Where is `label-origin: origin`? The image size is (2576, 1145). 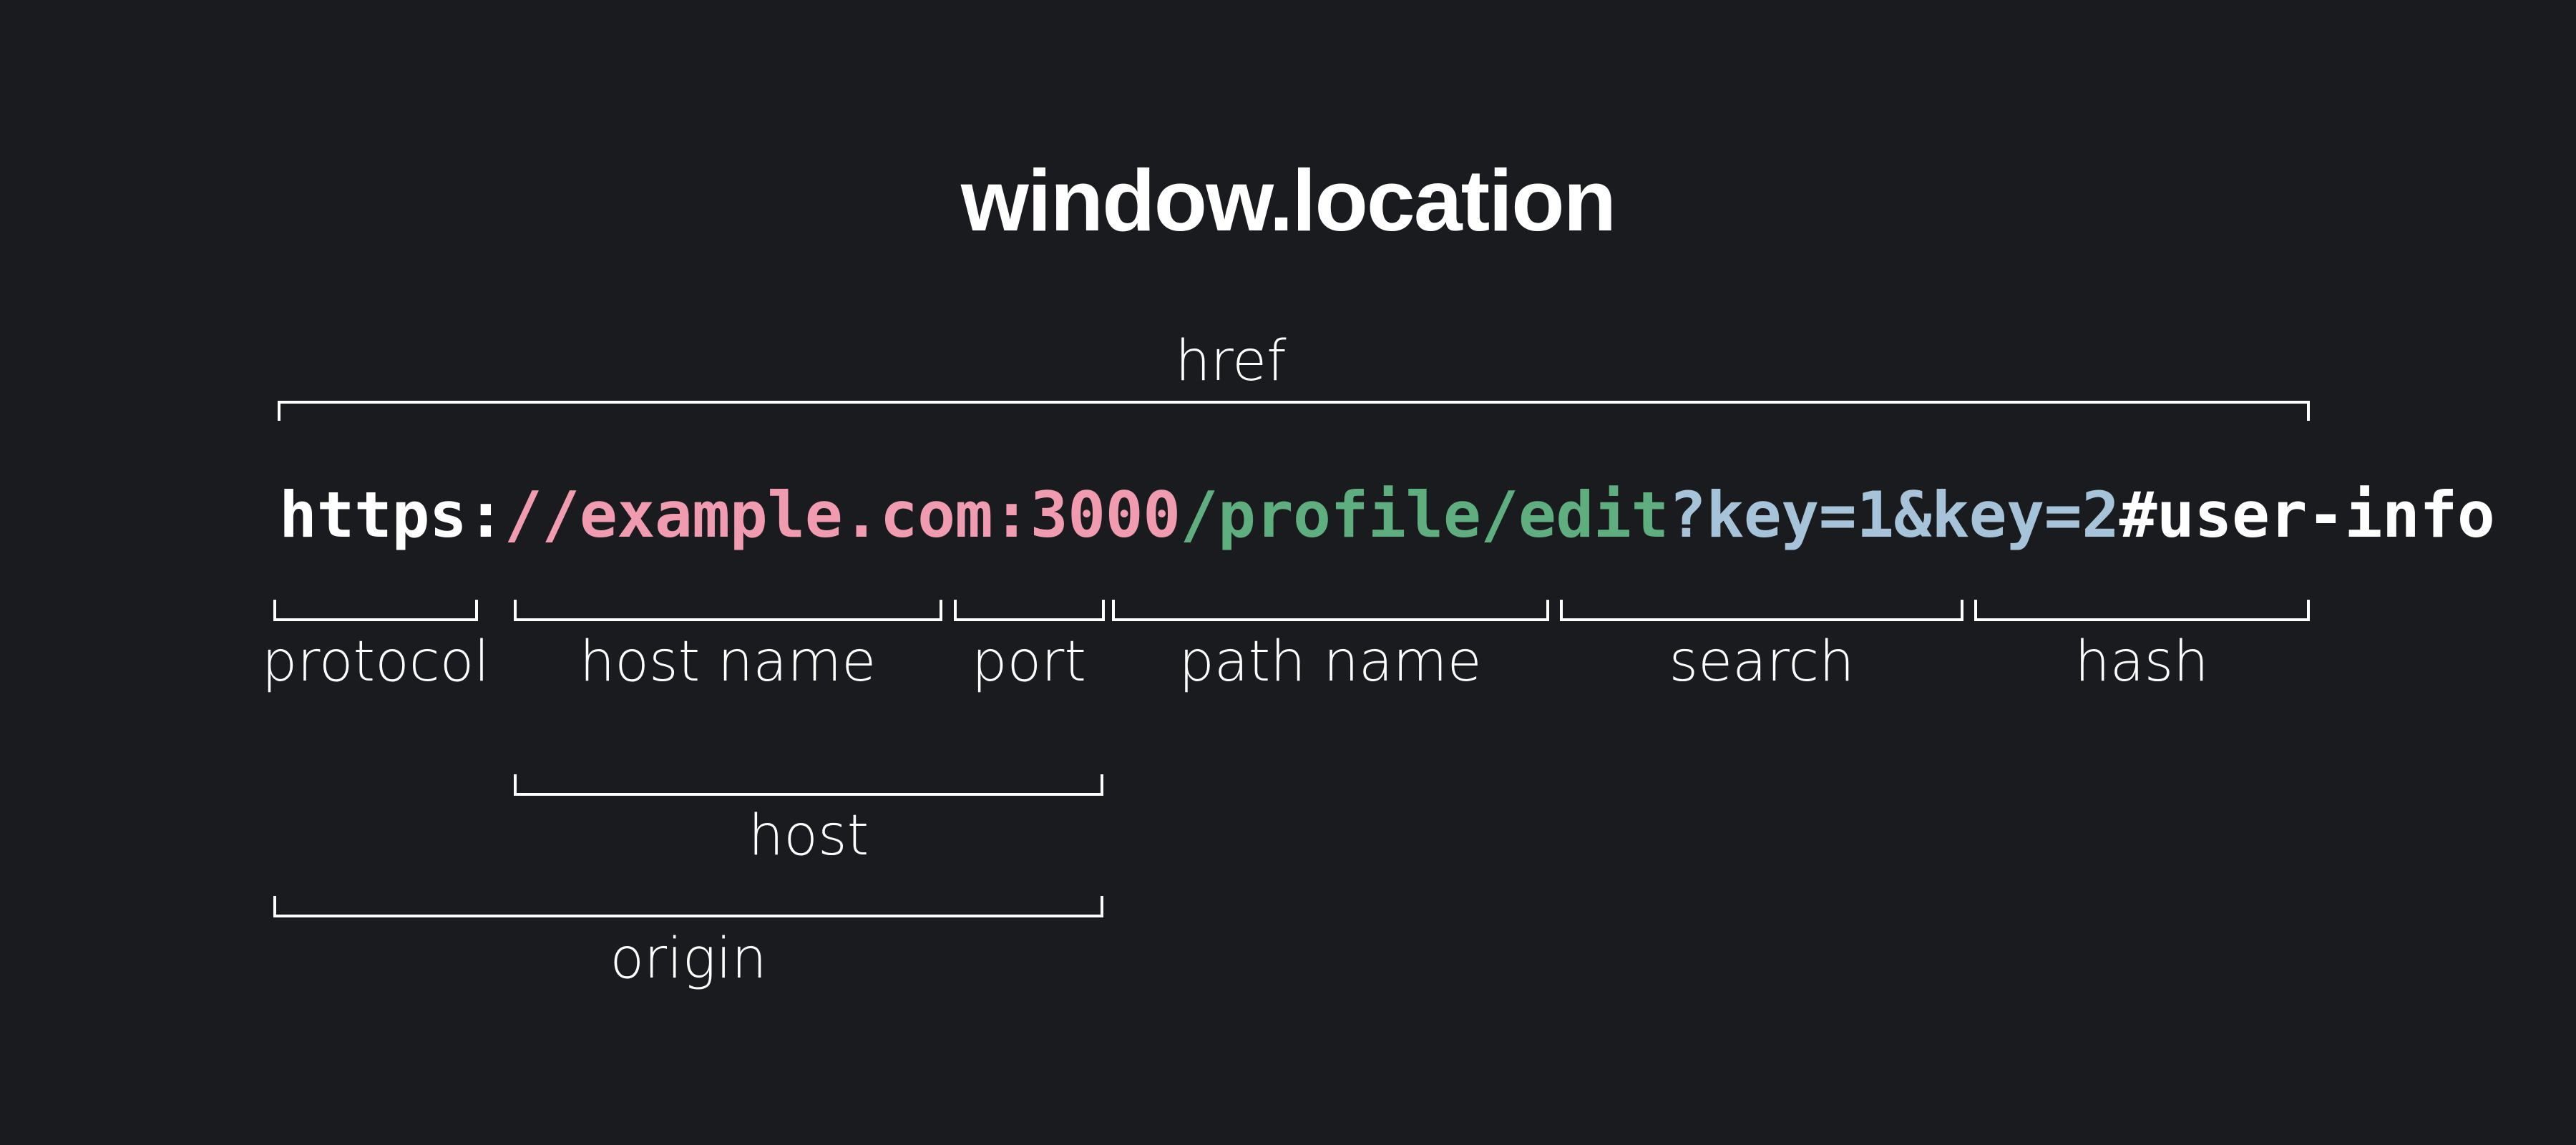
label-origin: origin is located at coordinates (688, 959).